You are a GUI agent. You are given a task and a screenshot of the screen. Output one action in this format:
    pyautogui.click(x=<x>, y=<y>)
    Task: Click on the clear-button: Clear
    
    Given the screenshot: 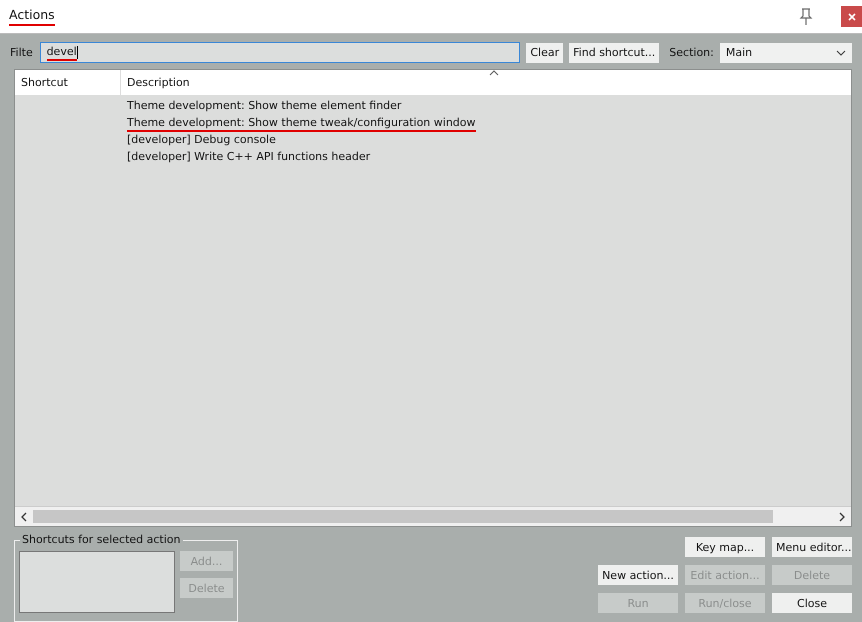 What is the action you would take?
    pyautogui.click(x=545, y=52)
    